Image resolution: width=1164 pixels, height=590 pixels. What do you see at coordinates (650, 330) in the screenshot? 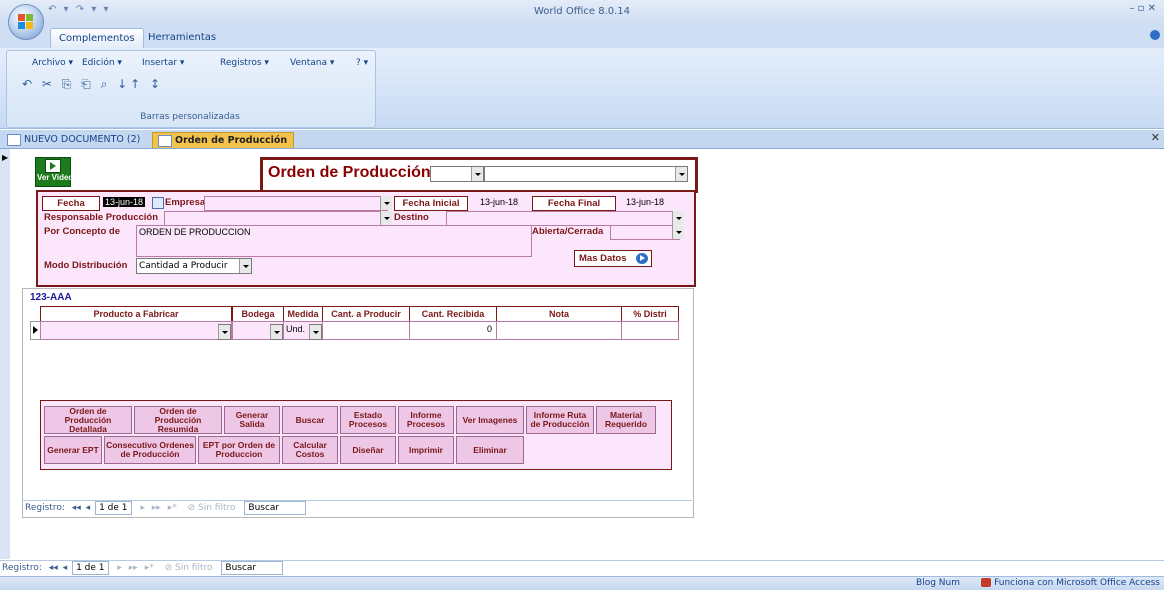
I see `cell-porc-distri` at bounding box center [650, 330].